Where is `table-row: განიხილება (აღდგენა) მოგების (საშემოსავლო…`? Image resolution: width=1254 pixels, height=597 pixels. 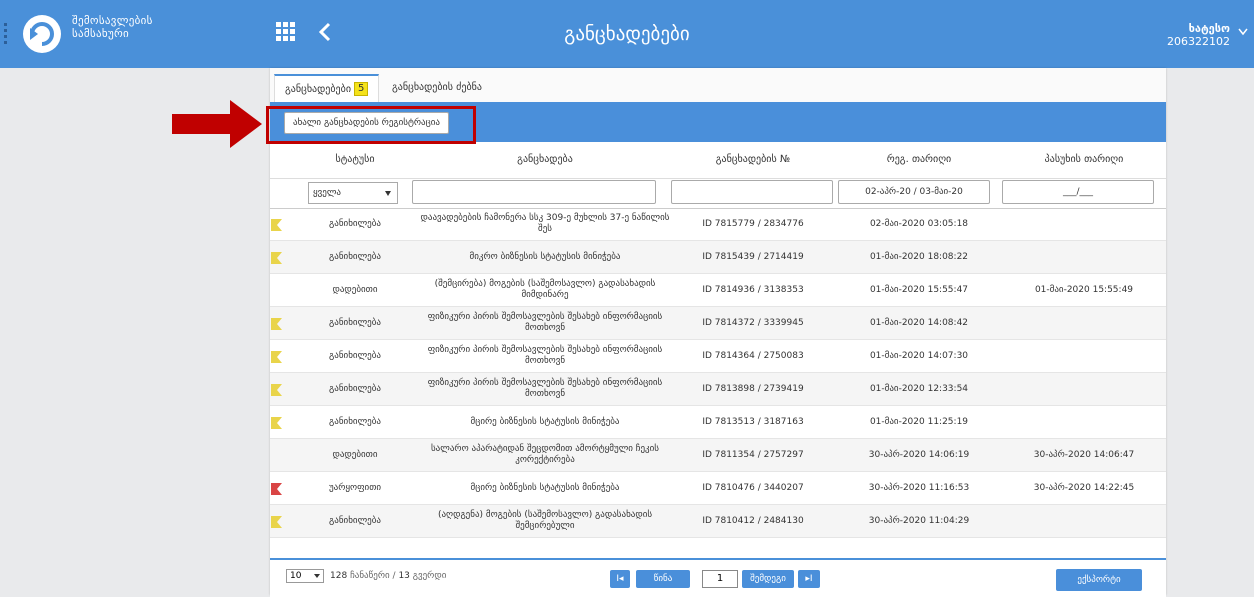 table-row: განიხილება (აღდგენა) მოგების (საშემოსავლო… is located at coordinates (718, 521).